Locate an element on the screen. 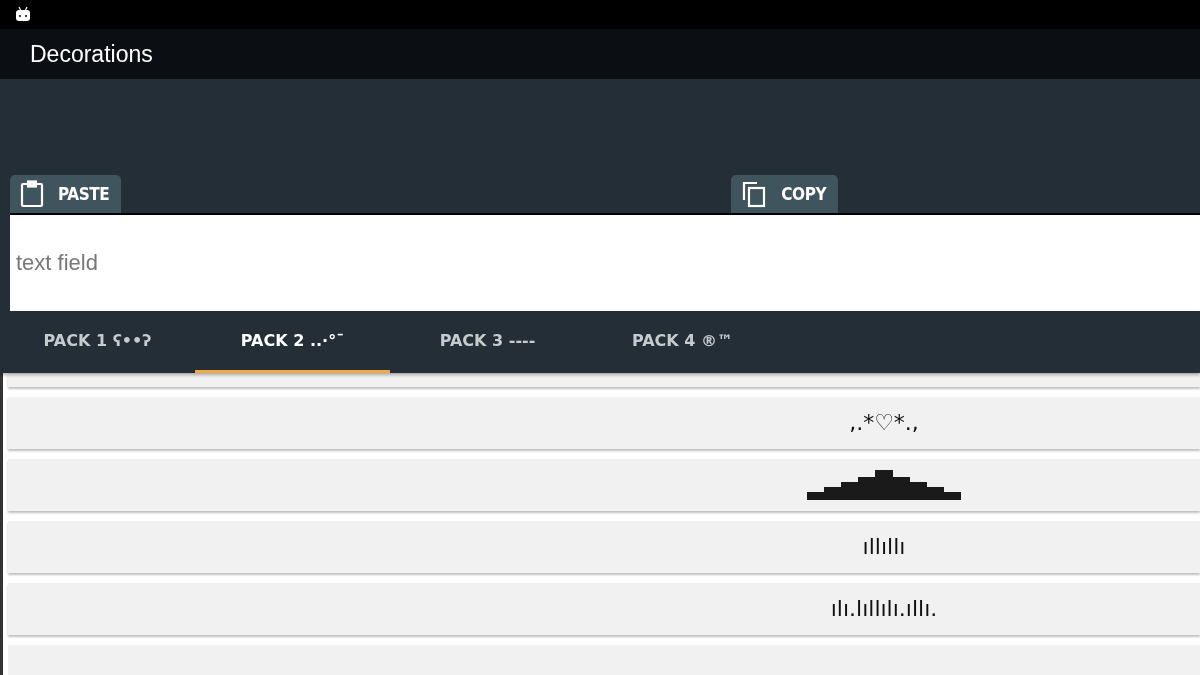 The height and width of the screenshot is (675, 1200). clipboard-icon is located at coordinates (32, 194).